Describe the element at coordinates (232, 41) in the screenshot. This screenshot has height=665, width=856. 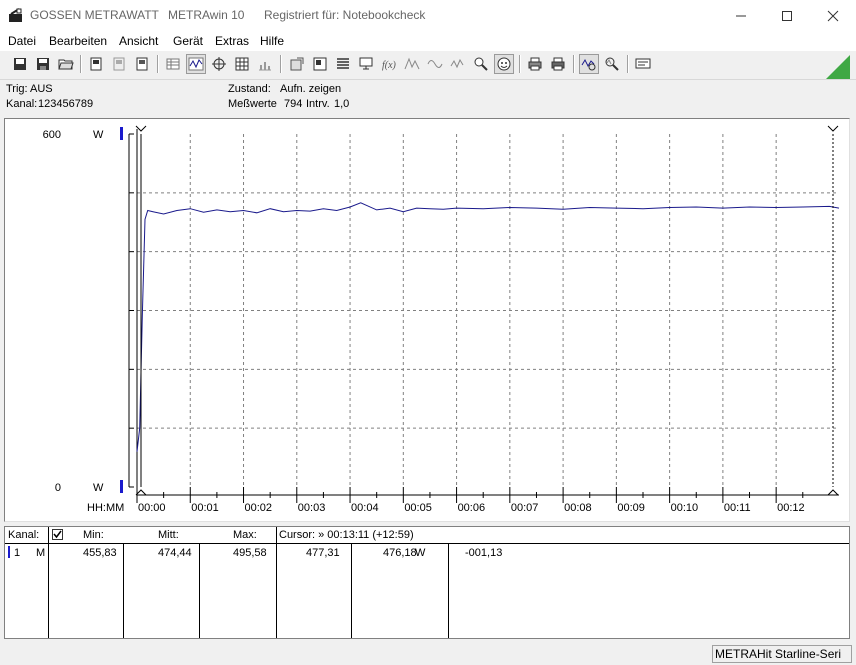
I see `menu-extras: Extras` at that location.